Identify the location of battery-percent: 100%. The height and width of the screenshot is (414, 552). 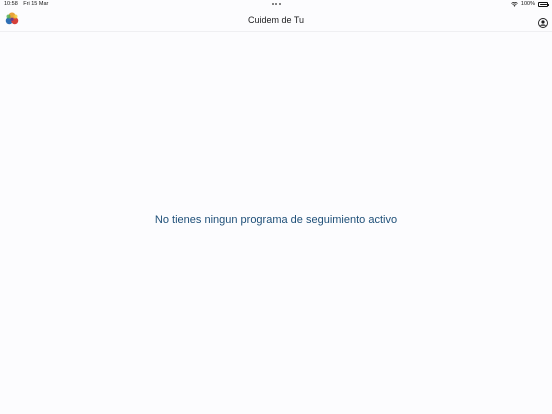
(527, 4).